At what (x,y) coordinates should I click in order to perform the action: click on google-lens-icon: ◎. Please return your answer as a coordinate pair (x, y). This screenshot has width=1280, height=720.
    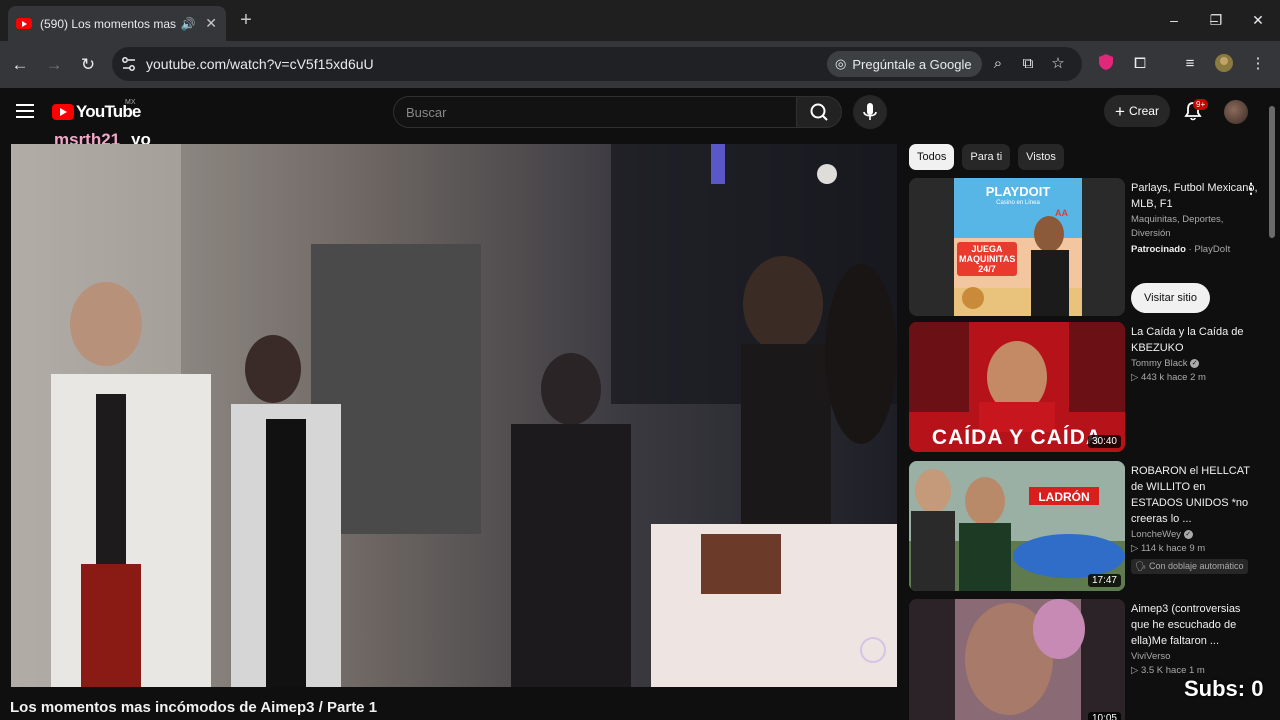
    Looking at the image, I should click on (841, 63).